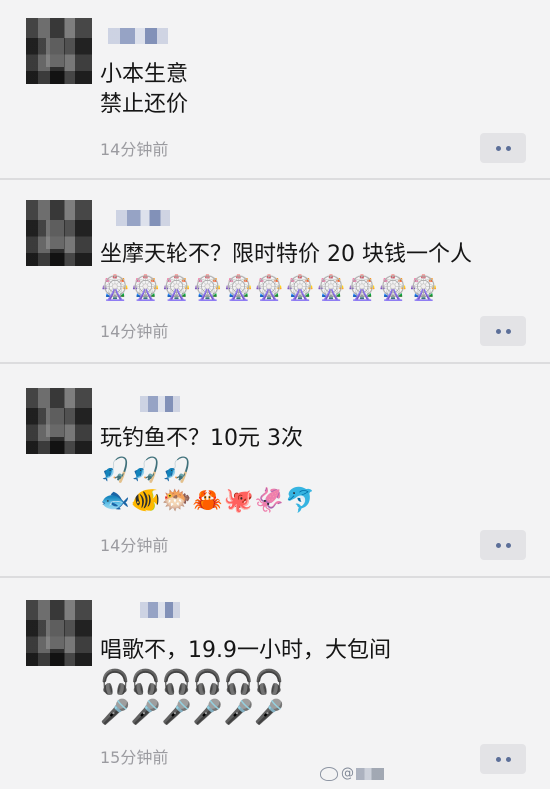  Describe the element at coordinates (245, 650) in the screenshot. I see `post-text: 唱歌不，19.9一小时，大包间` at that location.